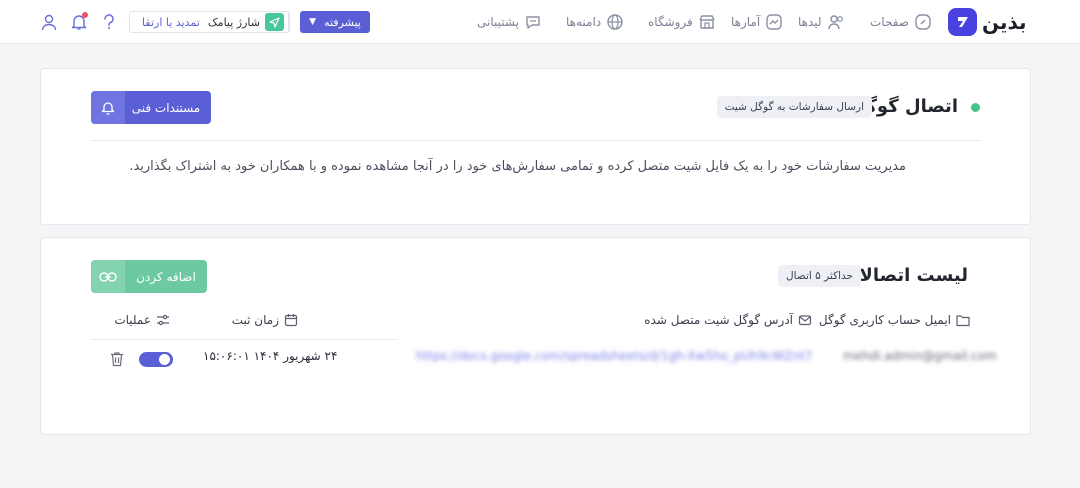 The image size is (1080, 488). Describe the element at coordinates (746, 22) in the screenshot. I see `nav-label: آمارها` at that location.